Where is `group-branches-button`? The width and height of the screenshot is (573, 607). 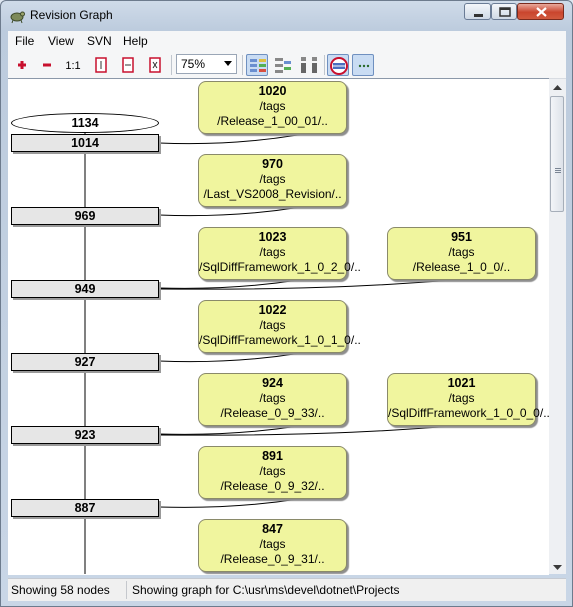
group-branches-button is located at coordinates (257, 65).